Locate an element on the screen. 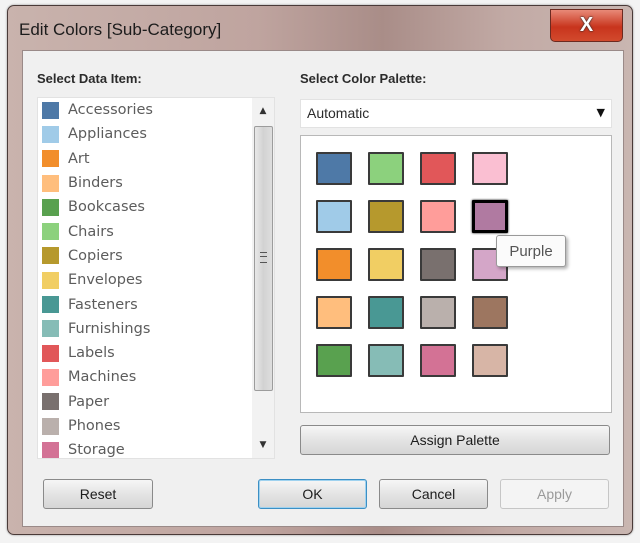 This screenshot has height=543, width=640. select-color-palette-label: Select Color Palette: is located at coordinates (363, 78).